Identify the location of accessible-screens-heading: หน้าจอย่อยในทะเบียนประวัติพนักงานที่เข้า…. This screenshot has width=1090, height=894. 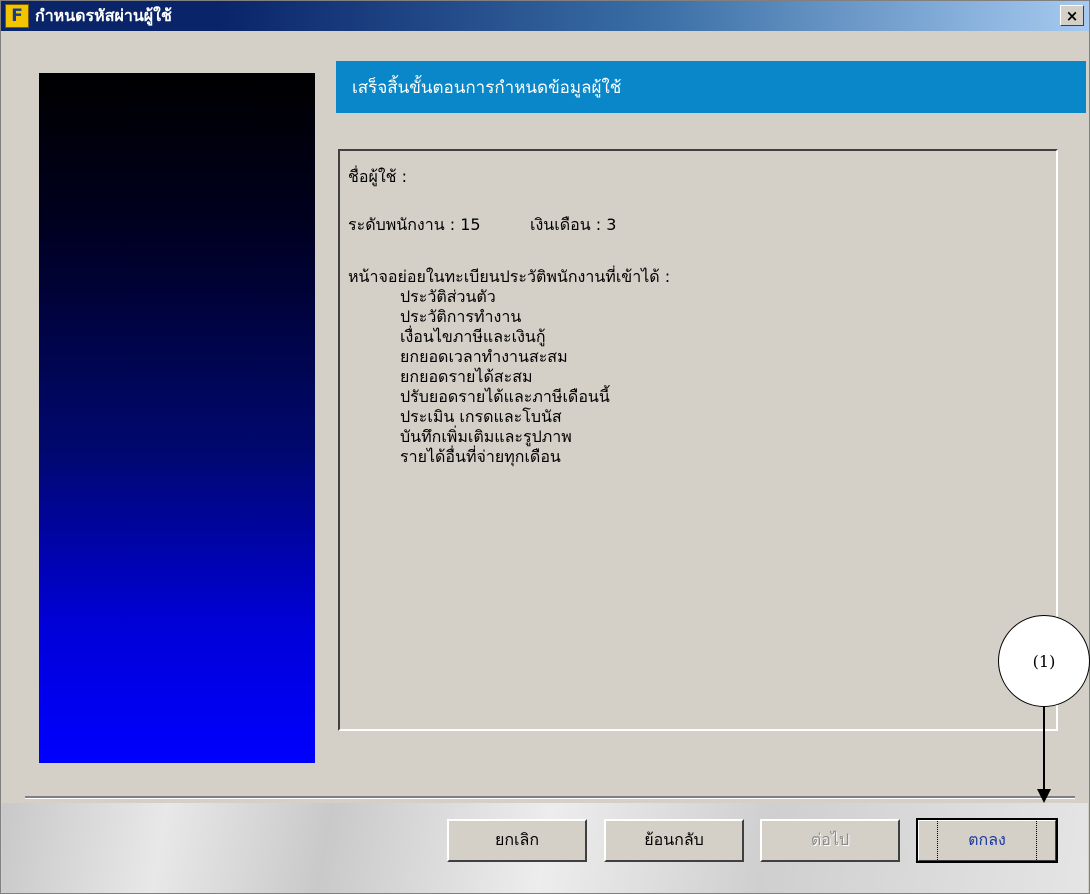
(509, 276).